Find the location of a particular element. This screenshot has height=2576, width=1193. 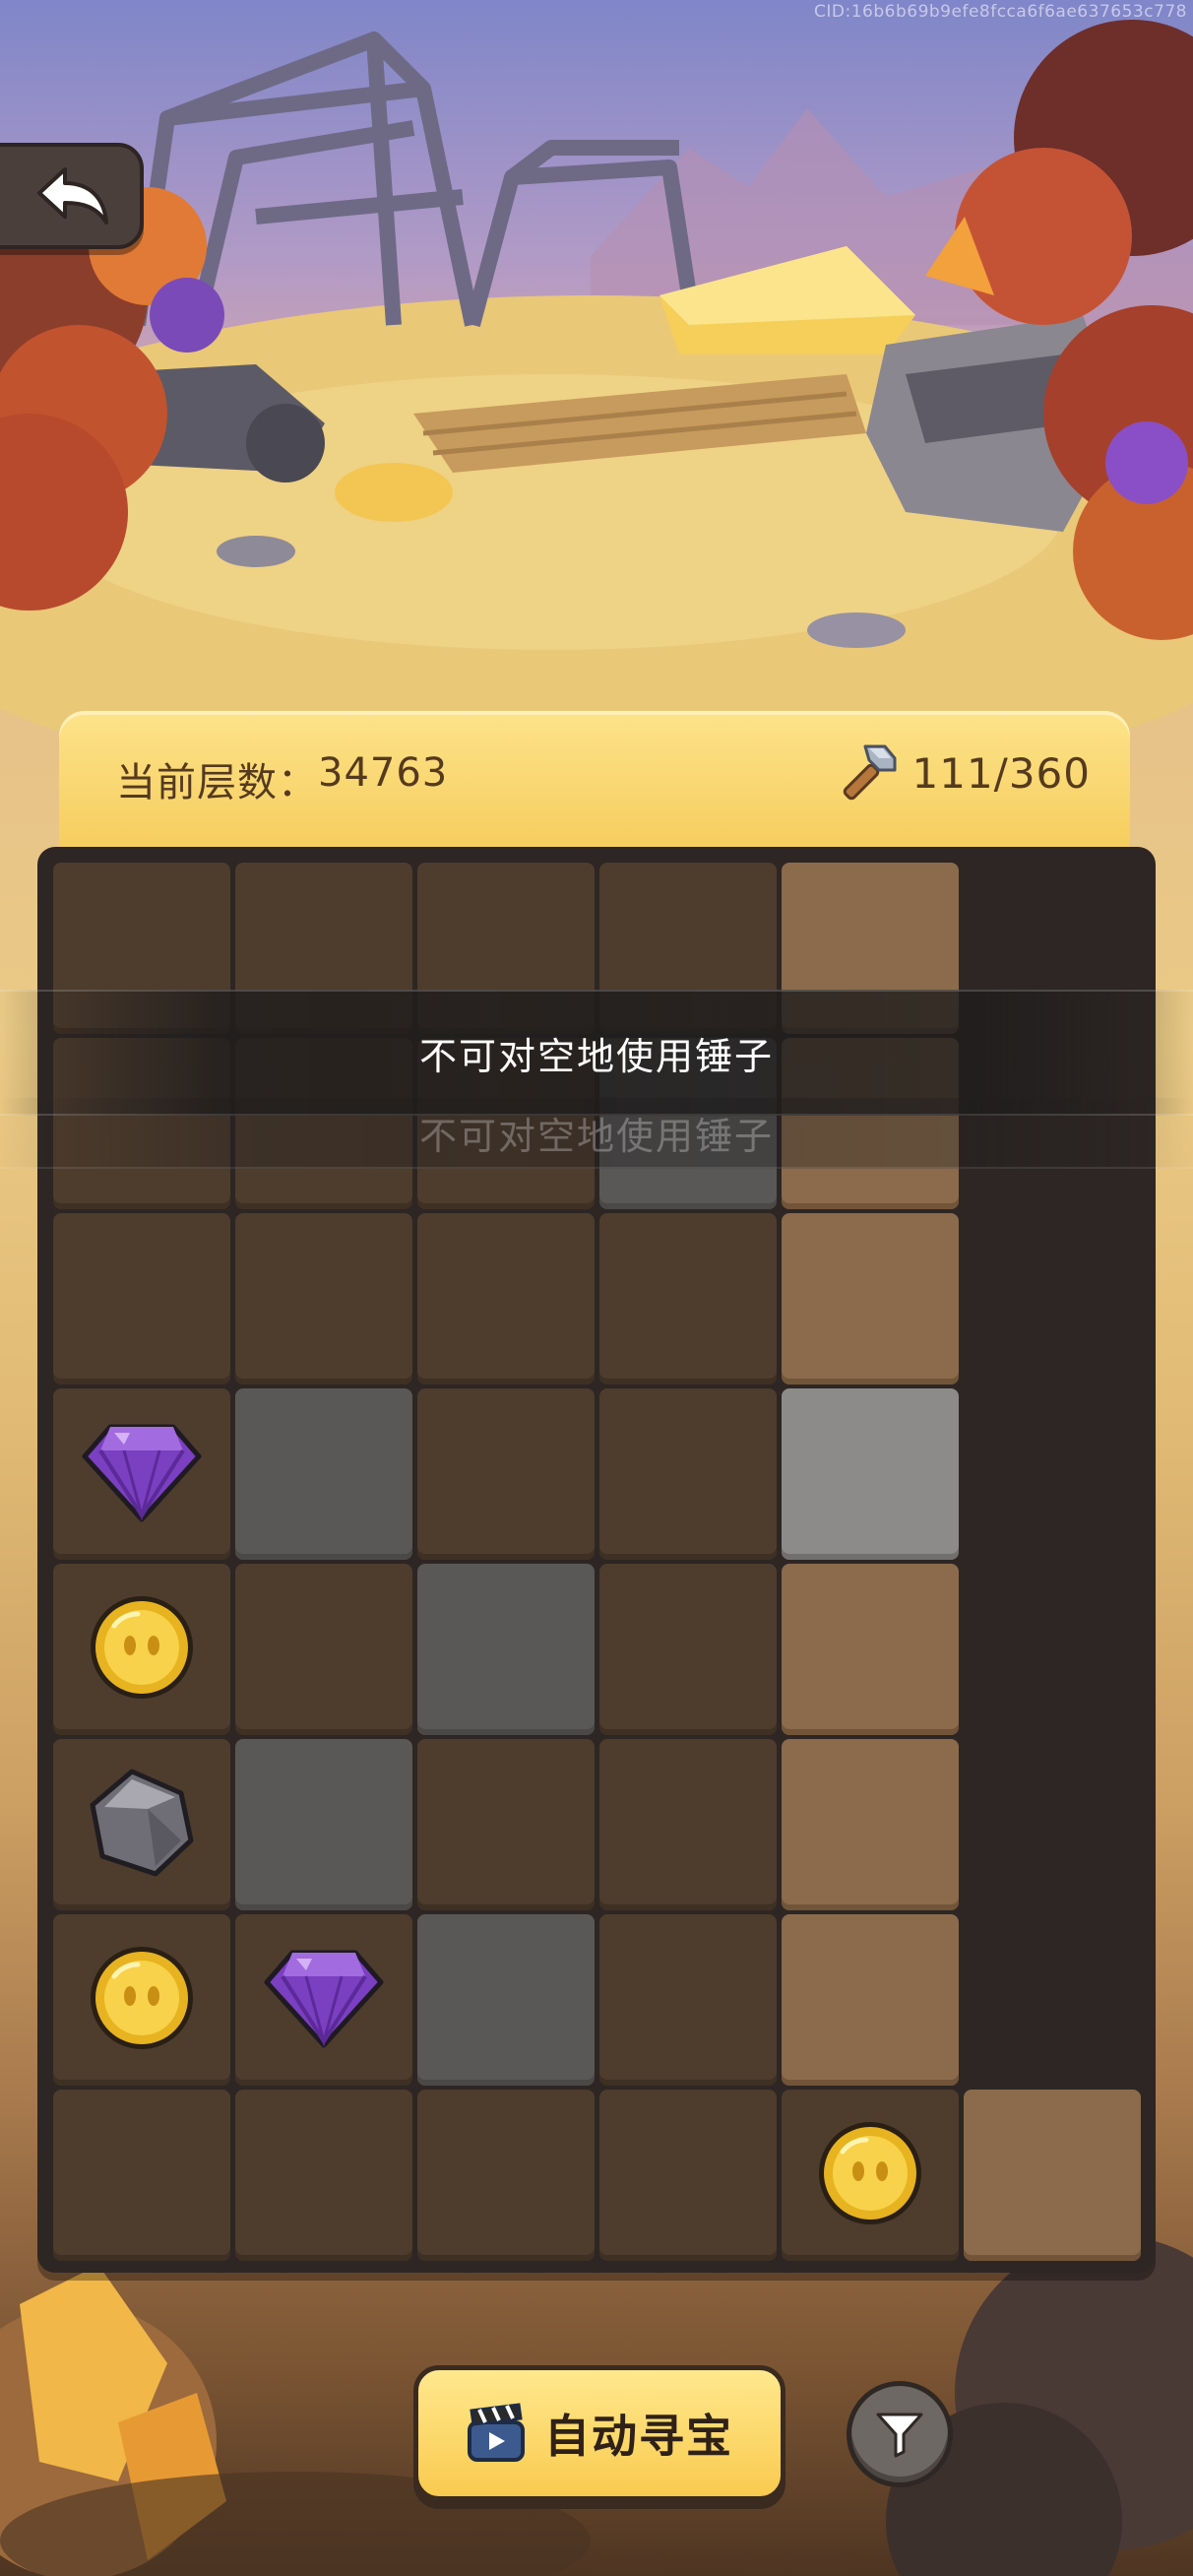

auto-treasure-button: 自动寻宝 is located at coordinates (599, 2433).